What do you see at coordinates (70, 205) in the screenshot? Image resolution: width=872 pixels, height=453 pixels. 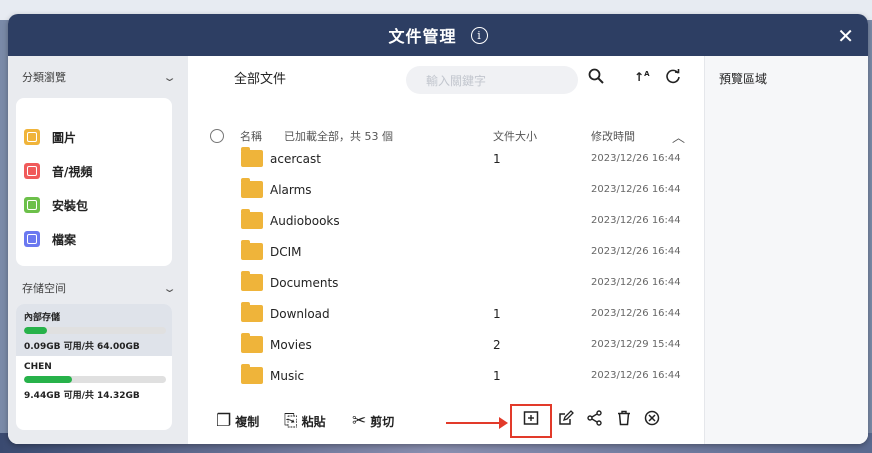 I see `category-label: 安裝包` at bounding box center [70, 205].